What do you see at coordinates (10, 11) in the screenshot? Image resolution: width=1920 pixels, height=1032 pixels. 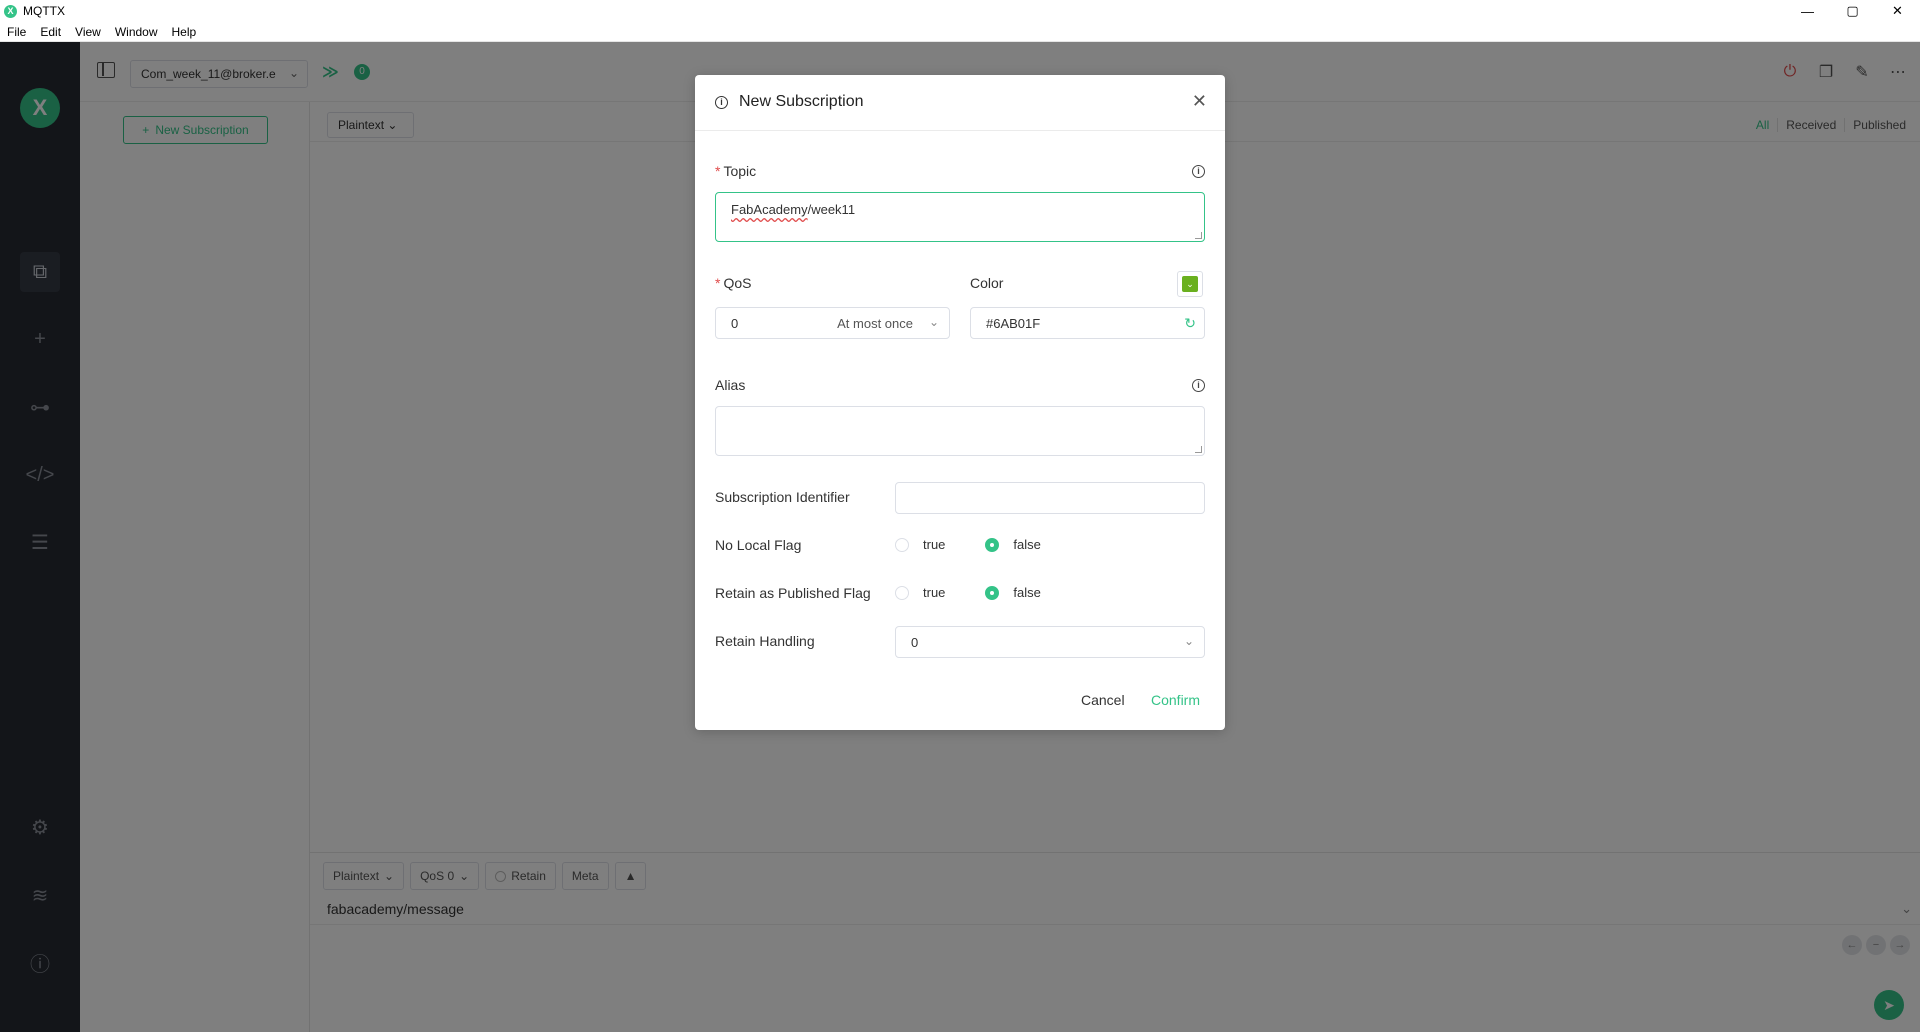 I see `app-logo-icon: X` at bounding box center [10, 11].